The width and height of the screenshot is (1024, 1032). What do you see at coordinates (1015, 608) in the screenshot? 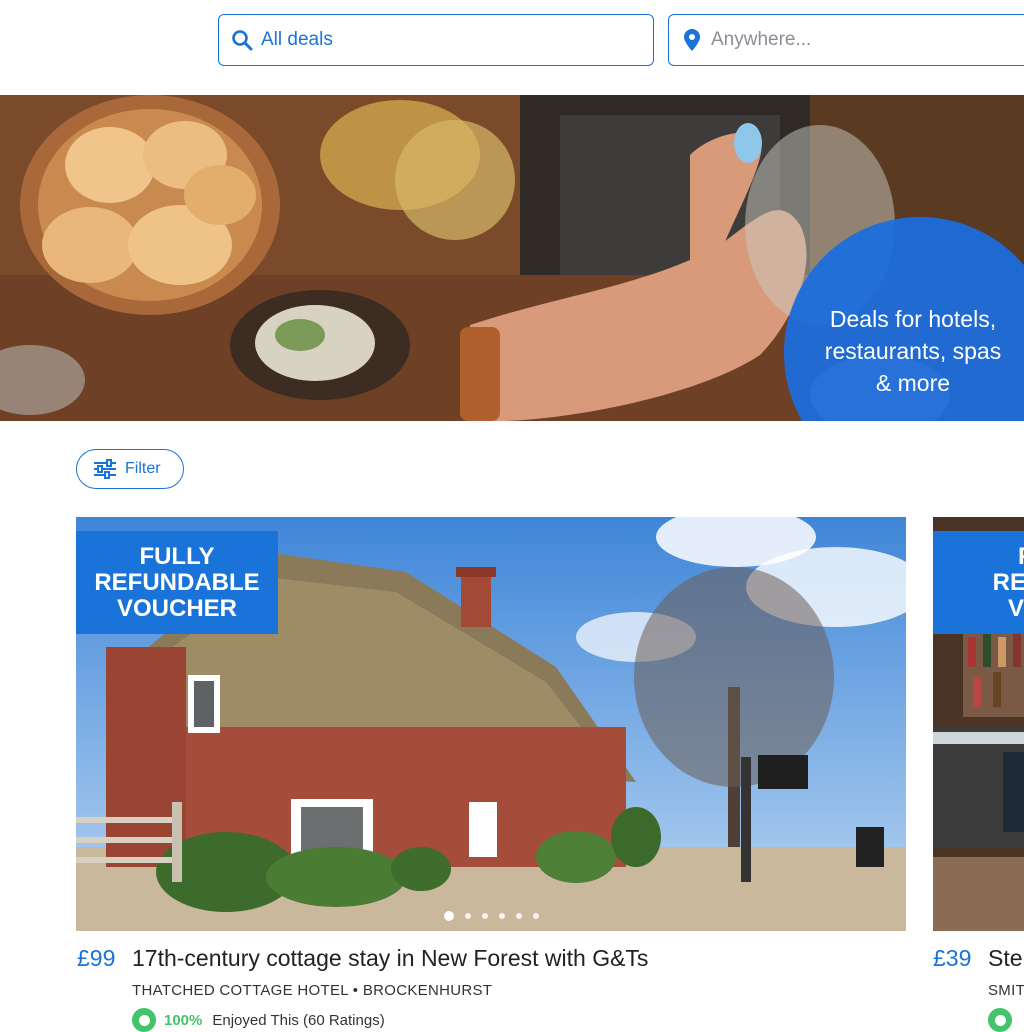
I see `badge2-line3: VOU` at bounding box center [1015, 608].